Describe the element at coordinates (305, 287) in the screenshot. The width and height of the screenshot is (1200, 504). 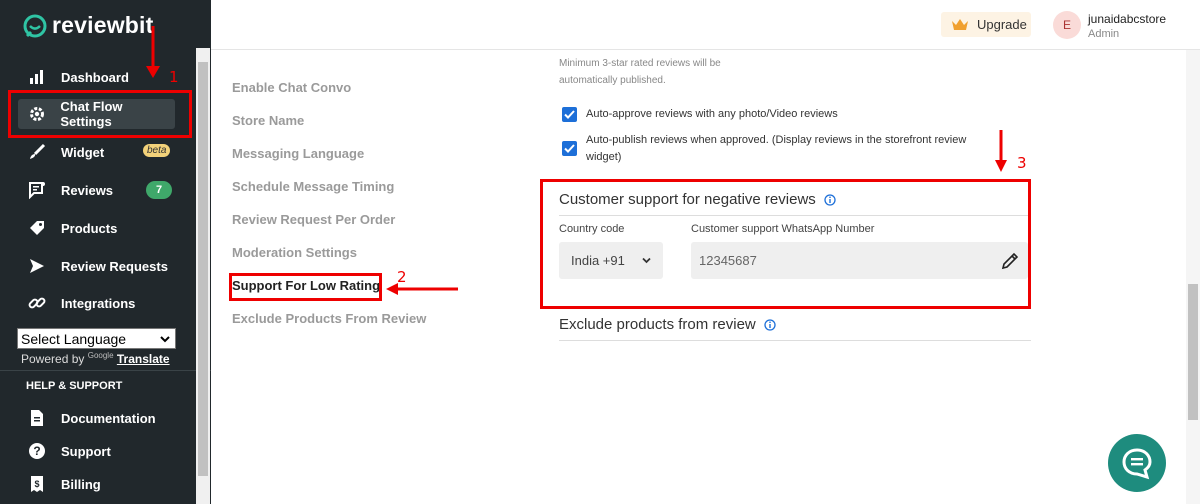
I see `highlight-box-support-low-rating` at that location.